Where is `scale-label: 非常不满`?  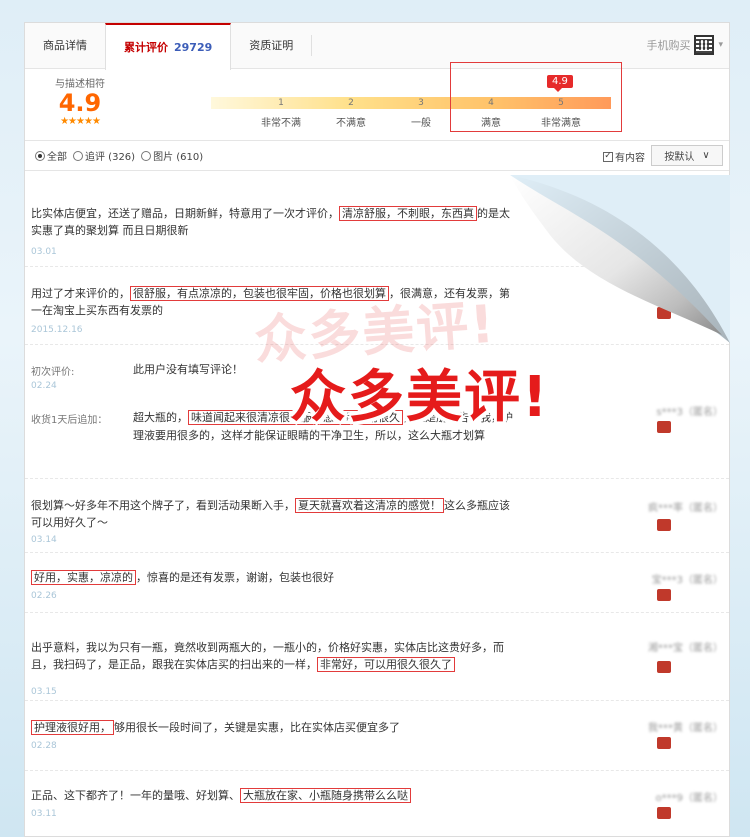
scale-label: 非常不满 is located at coordinates (281, 123).